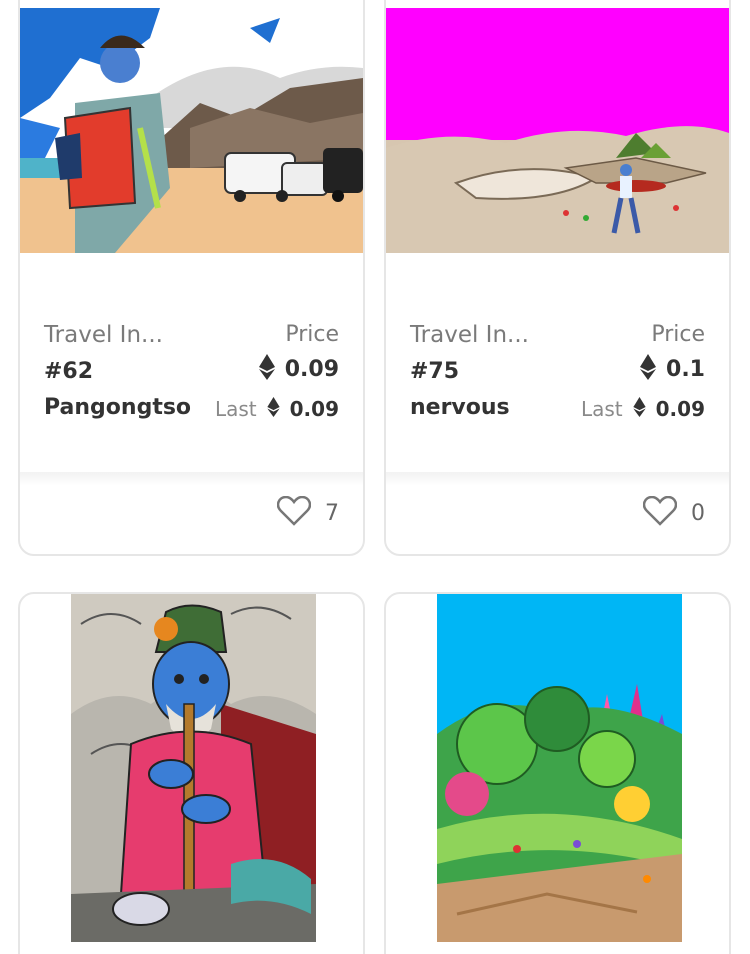 This screenshot has height=954, width=750. What do you see at coordinates (557, 130) in the screenshot?
I see `nft-thumbnail-nervous` at bounding box center [557, 130].